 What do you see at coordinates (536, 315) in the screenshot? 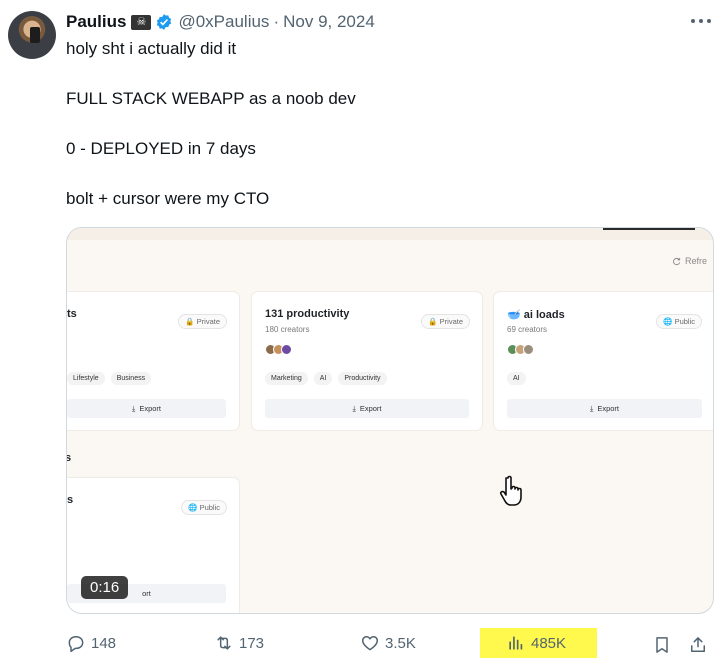
I see `card-title: 🥣 ai loads` at bounding box center [536, 315].